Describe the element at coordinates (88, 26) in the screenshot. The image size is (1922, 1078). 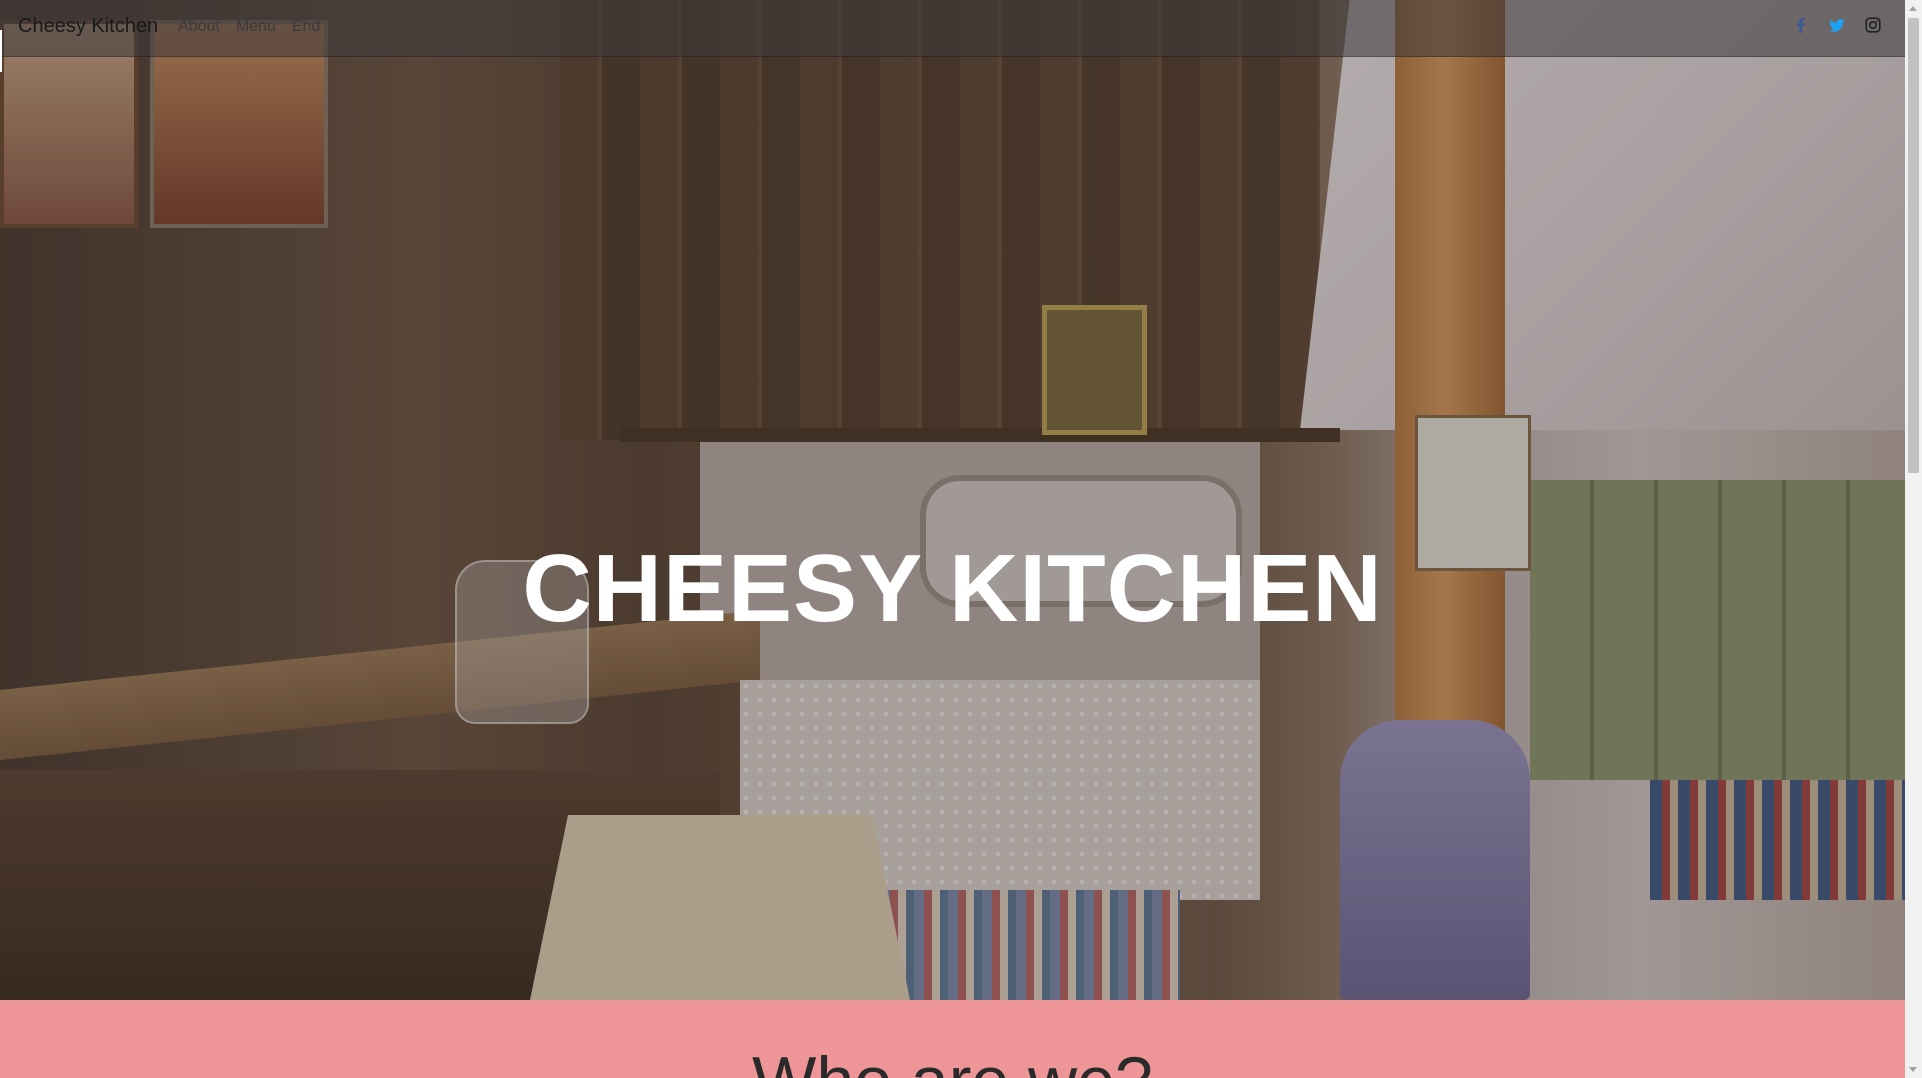
I see `brand-link: Cheesy Kitchen` at that location.